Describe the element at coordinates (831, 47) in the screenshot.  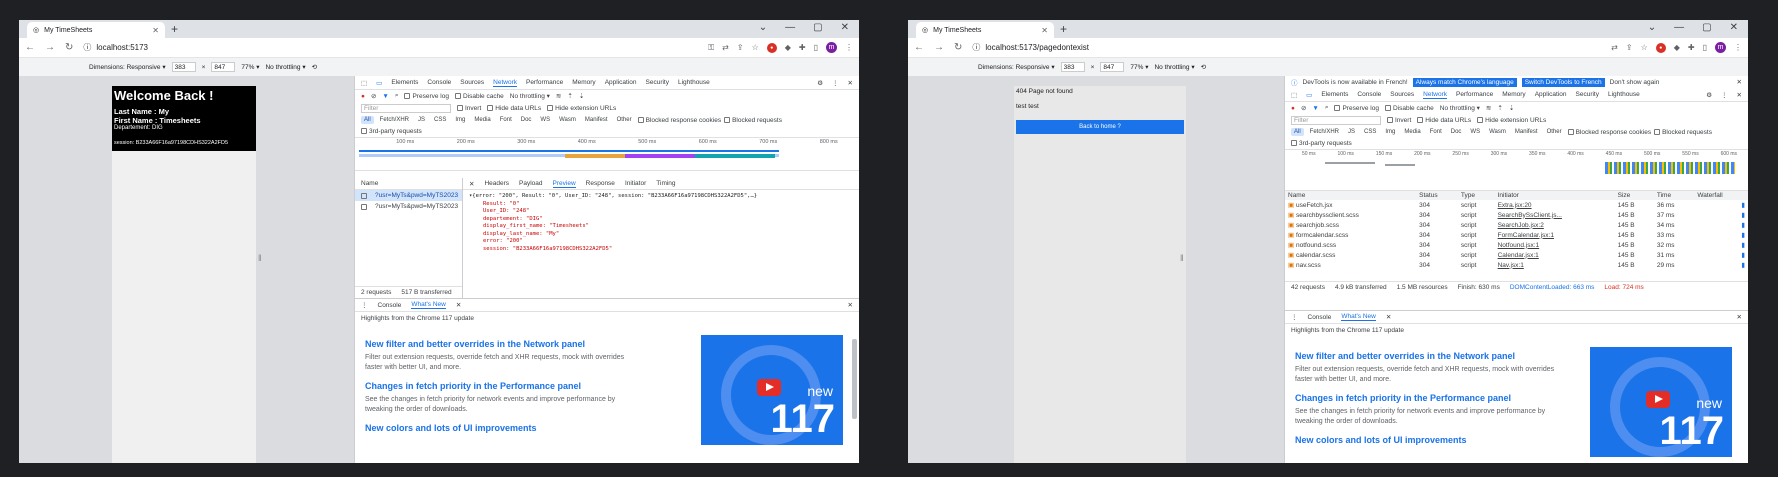
I see `avatar: m` at that location.